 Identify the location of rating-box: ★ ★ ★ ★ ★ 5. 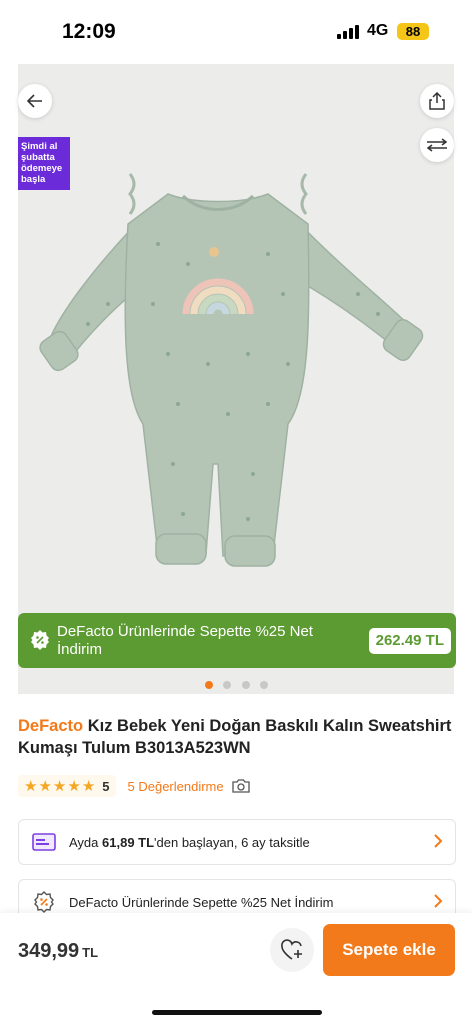
(67, 786).